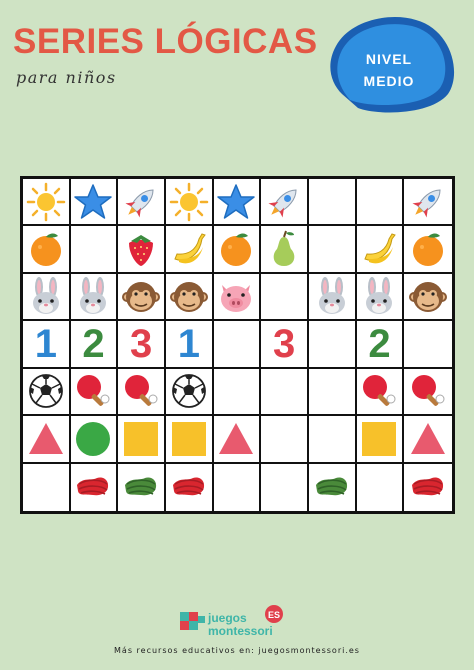 The width and height of the screenshot is (474, 670). I want to click on logo-line1: juegos, so click(227, 618).